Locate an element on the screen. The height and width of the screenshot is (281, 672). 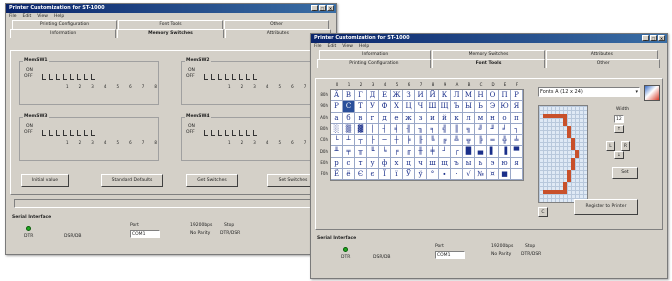
char-cell: ╥ is located at coordinates (361, 152).